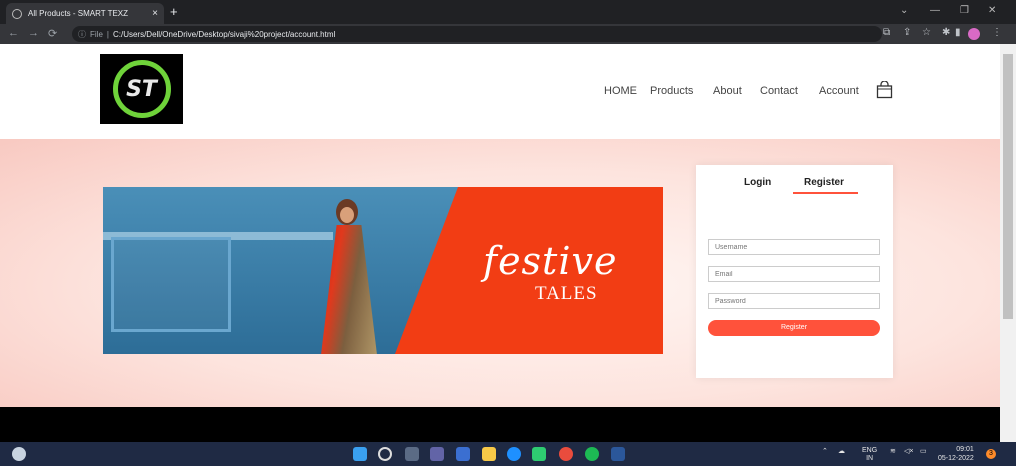 Image resolution: width=1016 pixels, height=466 pixels. What do you see at coordinates (958, 32) in the screenshot?
I see `side-panel-icon: ▮` at bounding box center [958, 32].